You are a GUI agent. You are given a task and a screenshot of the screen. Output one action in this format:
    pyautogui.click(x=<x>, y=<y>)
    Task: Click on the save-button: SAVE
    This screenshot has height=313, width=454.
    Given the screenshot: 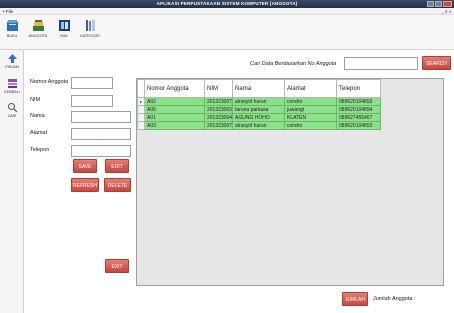 What is the action you would take?
    pyautogui.click(x=85, y=166)
    